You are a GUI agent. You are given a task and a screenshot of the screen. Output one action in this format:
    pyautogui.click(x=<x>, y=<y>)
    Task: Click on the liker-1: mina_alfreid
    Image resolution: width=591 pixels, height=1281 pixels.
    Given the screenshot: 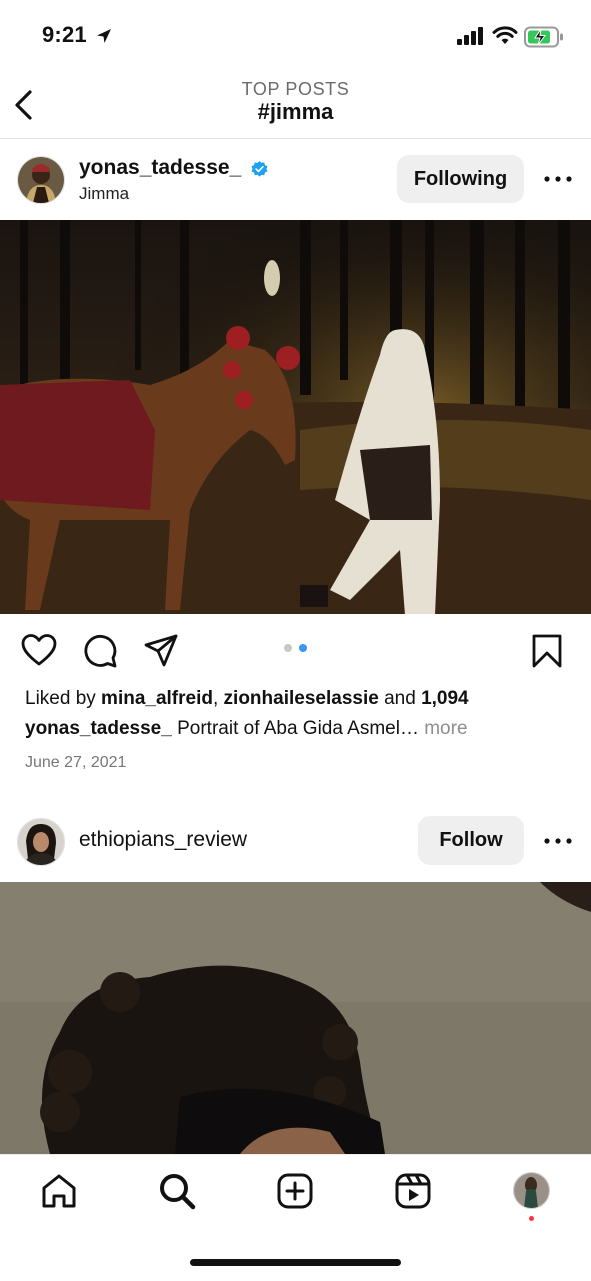 What is the action you would take?
    pyautogui.click(x=157, y=698)
    